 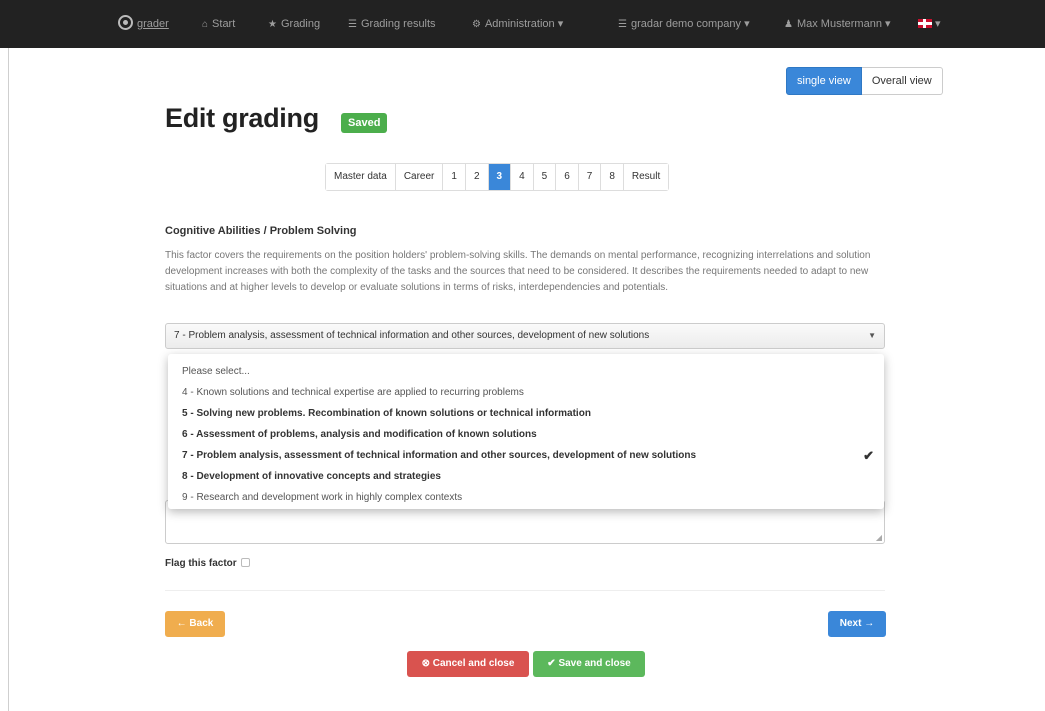 What do you see at coordinates (364, 123) in the screenshot?
I see `status-badge: Saved` at bounding box center [364, 123].